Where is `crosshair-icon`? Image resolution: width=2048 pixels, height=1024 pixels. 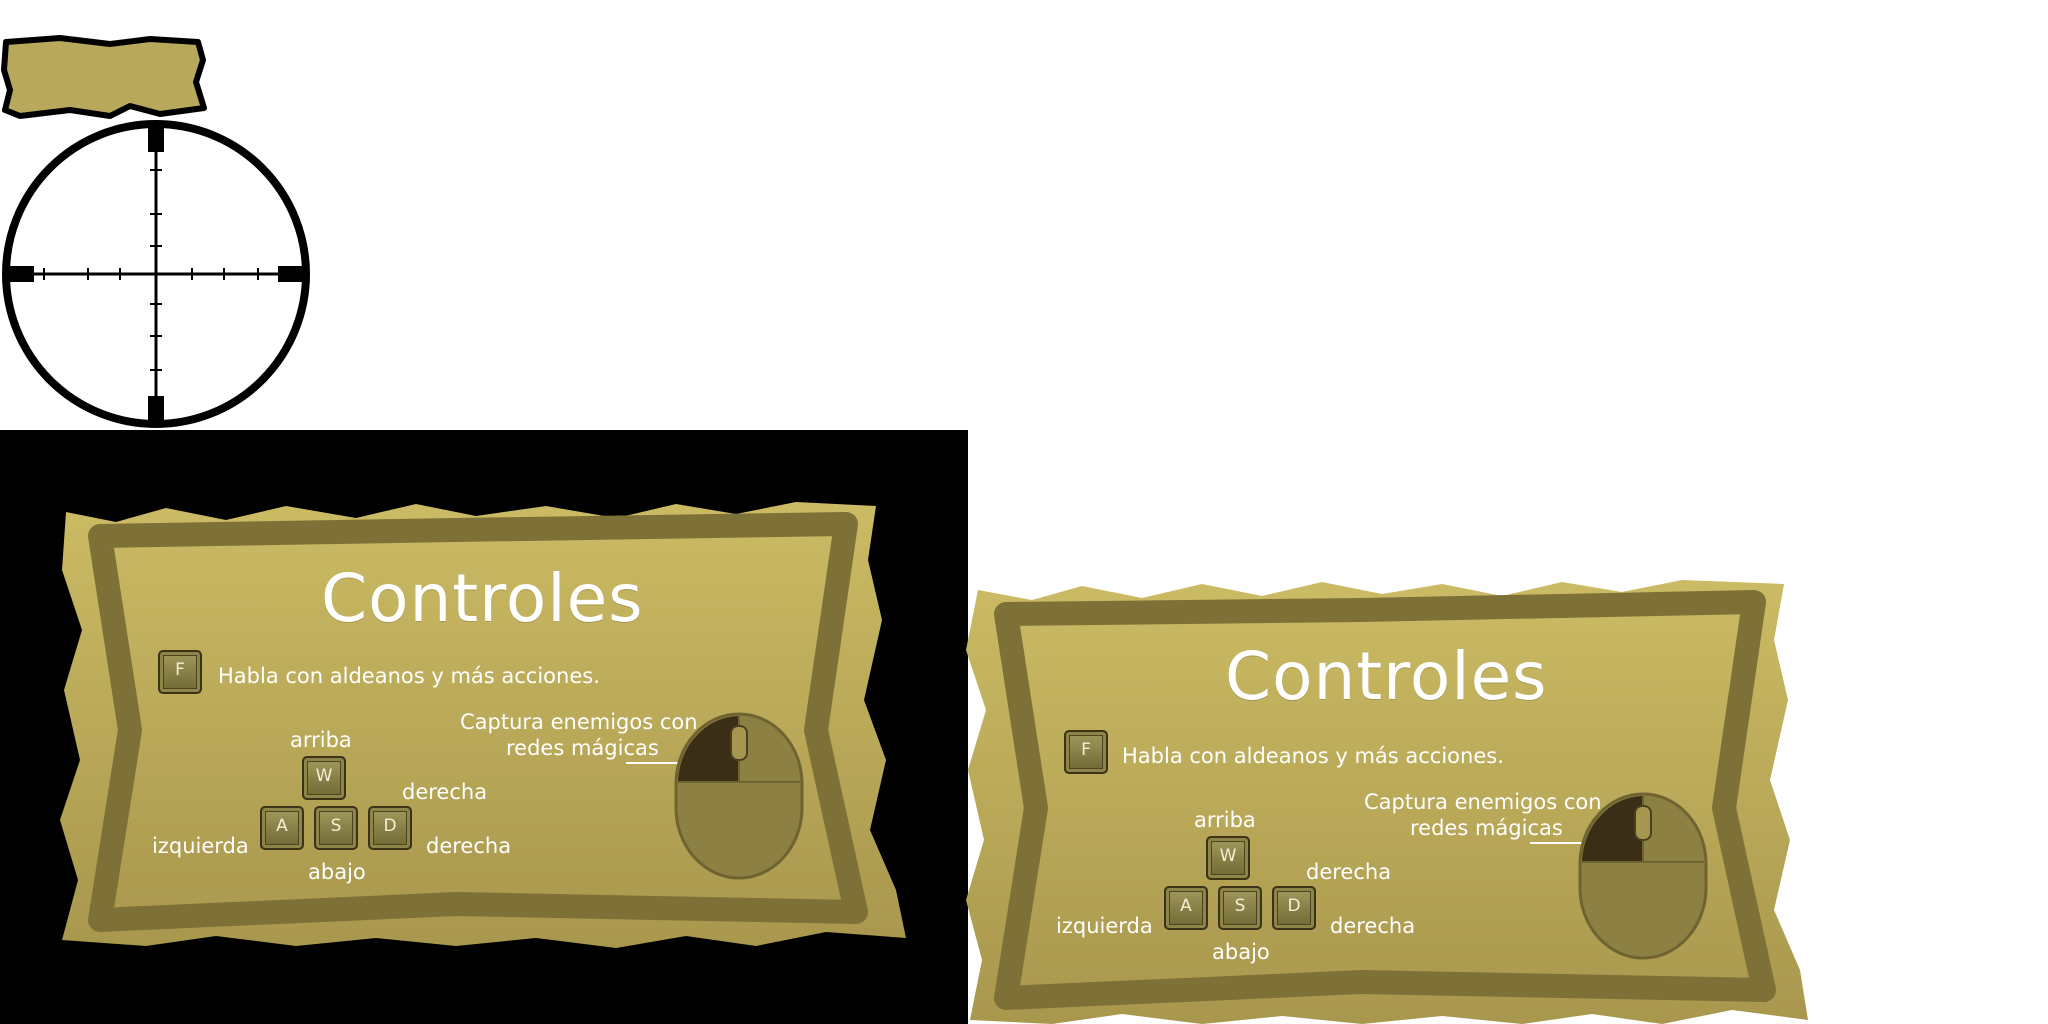
crosshair-icon is located at coordinates (156, 274).